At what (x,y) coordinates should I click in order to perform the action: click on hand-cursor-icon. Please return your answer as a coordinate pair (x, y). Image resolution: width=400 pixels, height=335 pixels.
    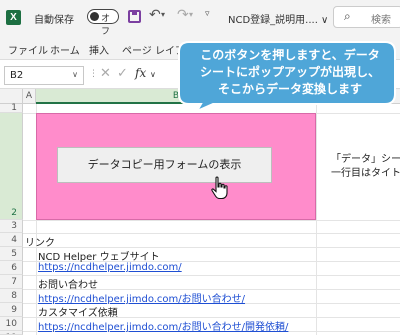
    Looking at the image, I should click on (219, 188).